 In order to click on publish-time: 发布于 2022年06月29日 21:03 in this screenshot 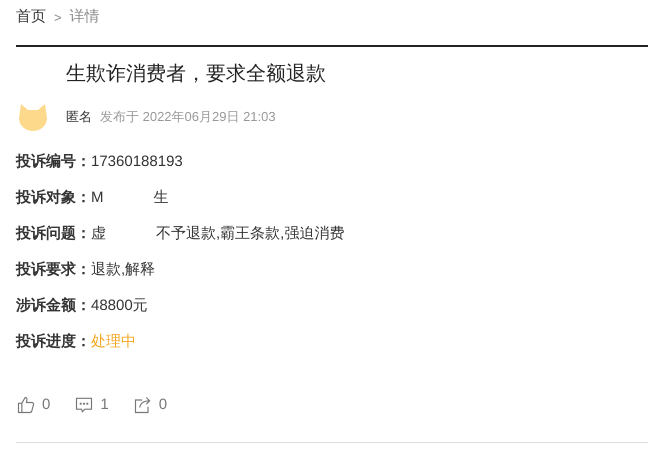, I will do `click(188, 117)`.